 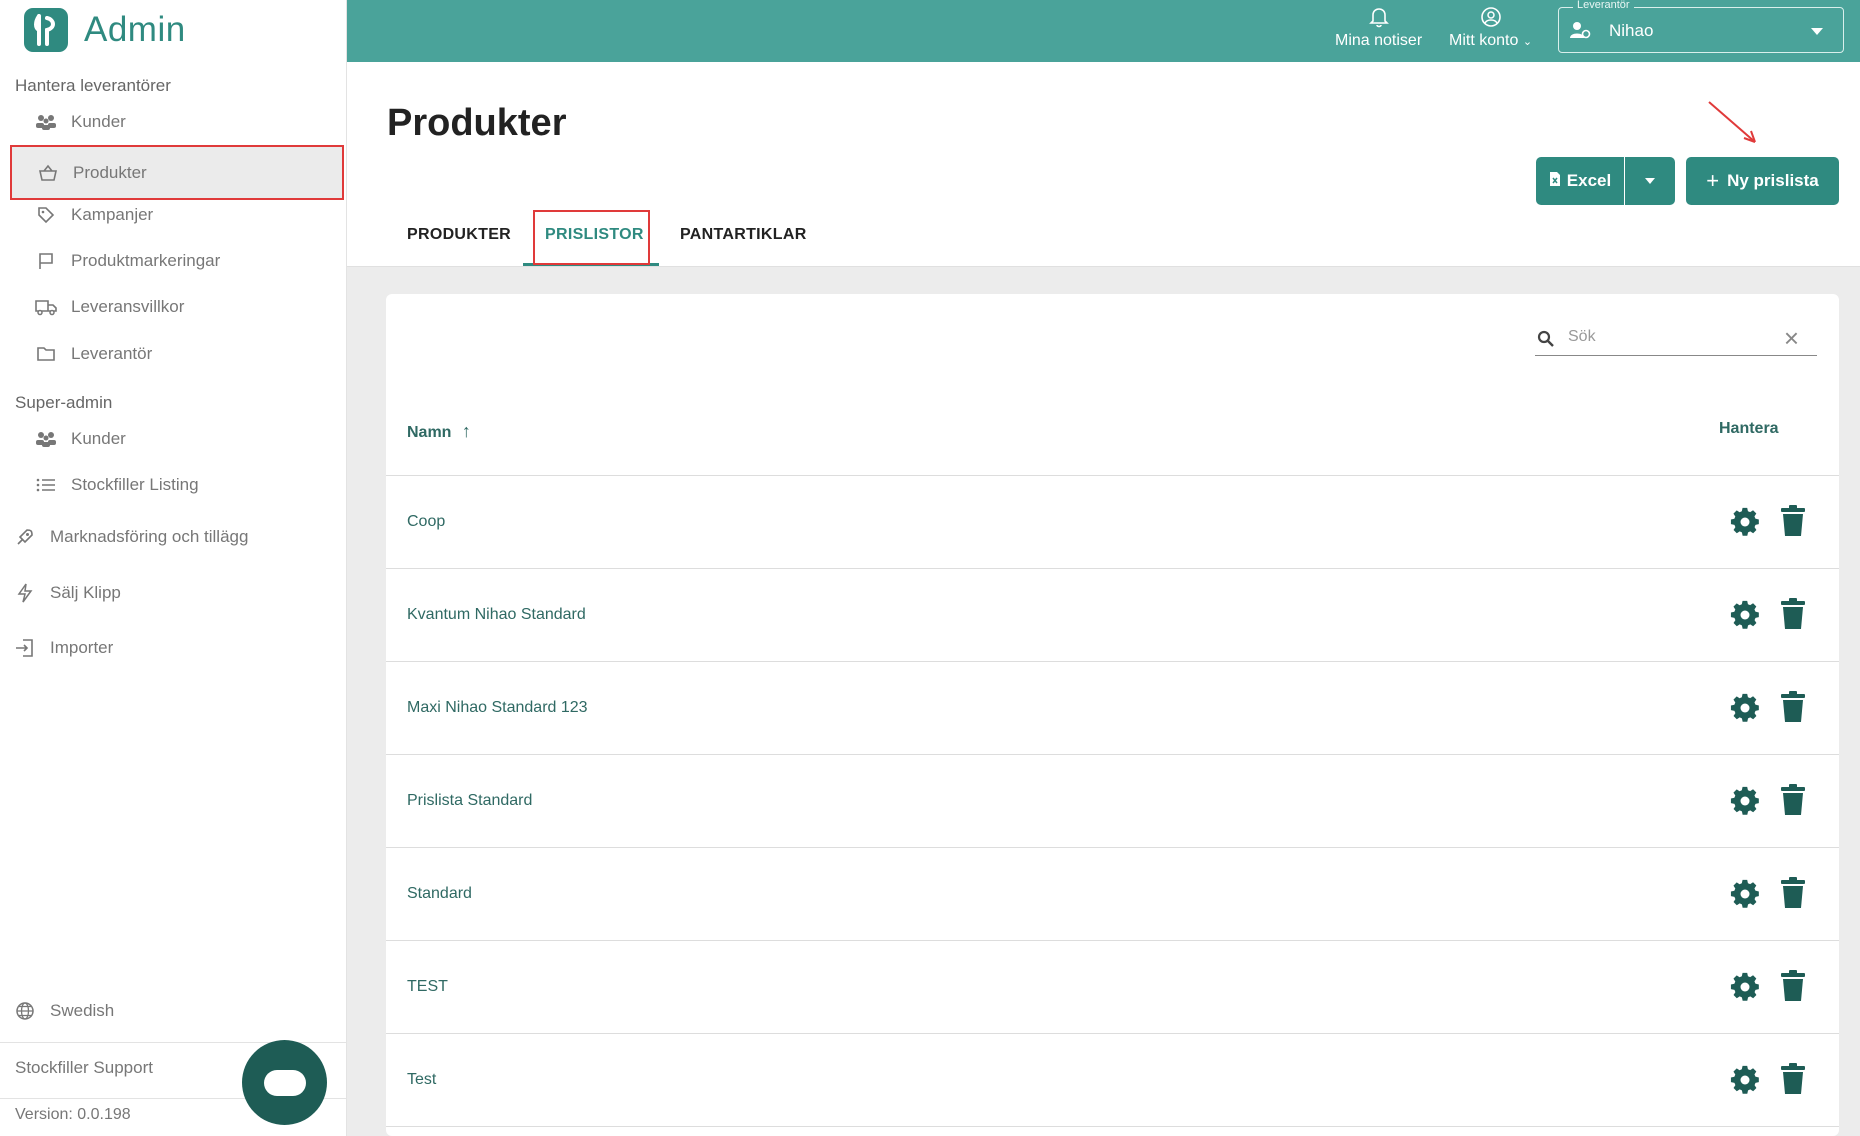 What do you see at coordinates (177, 307) in the screenshot?
I see `sidebar-item-leveransvillkor: Leveransvillkor` at bounding box center [177, 307].